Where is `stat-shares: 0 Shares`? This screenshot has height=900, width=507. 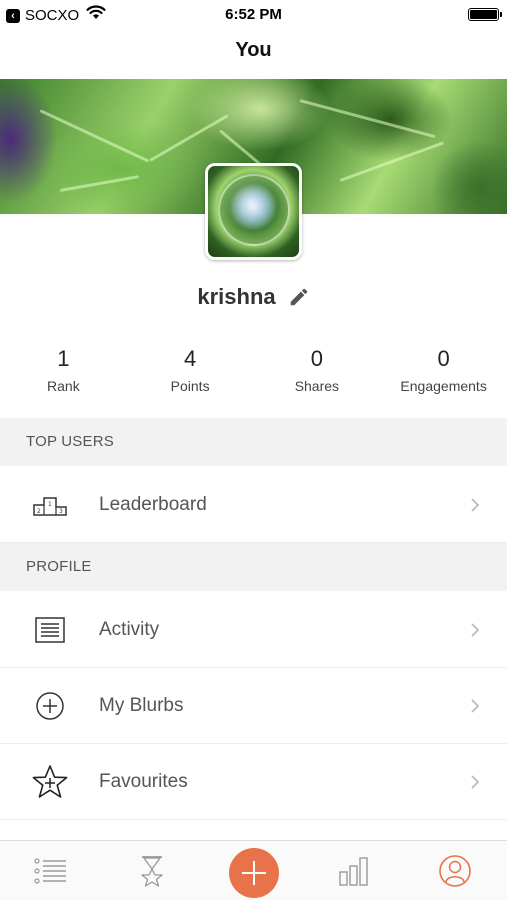
stat-shares: 0 Shares is located at coordinates (317, 370).